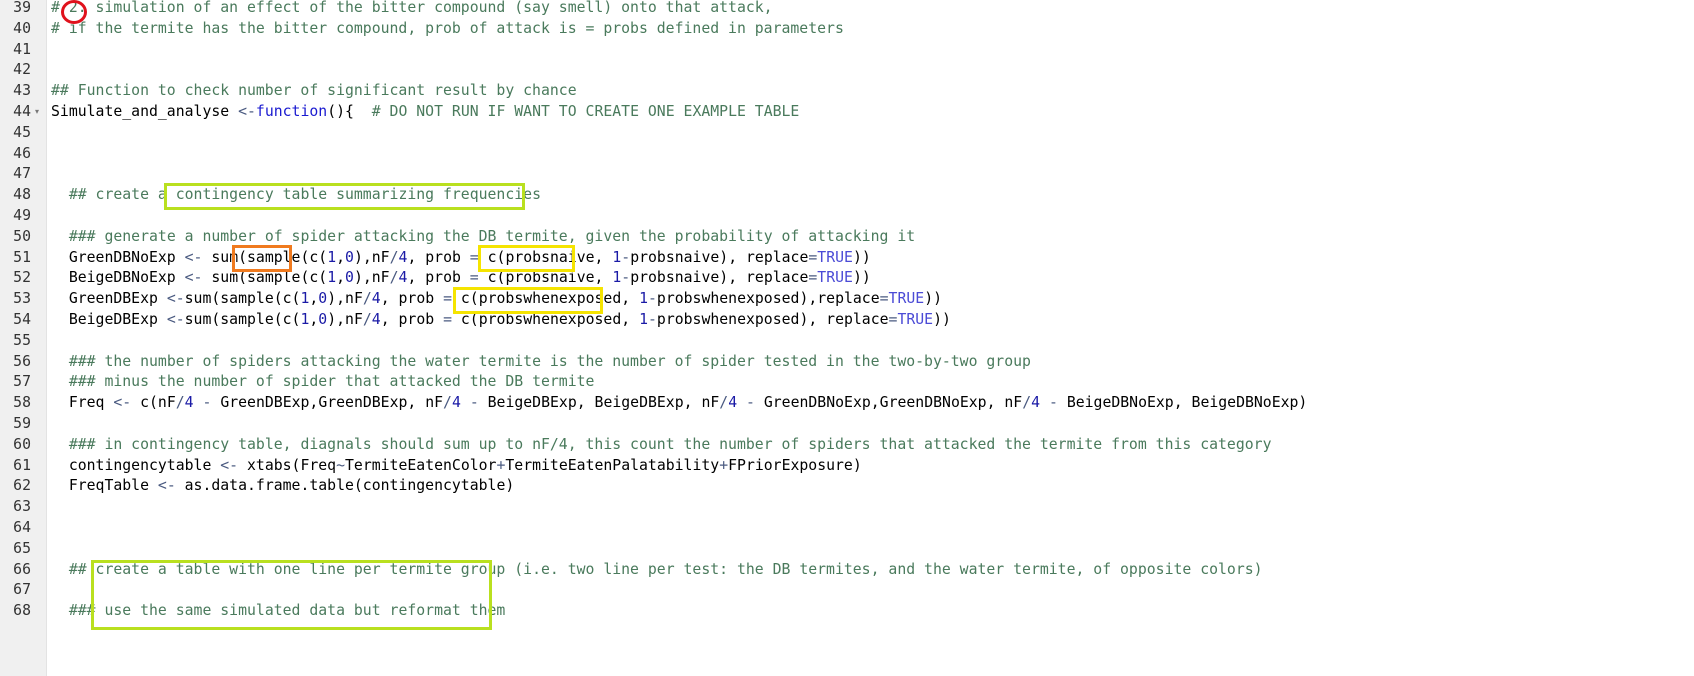  What do you see at coordinates (847, 133) in the screenshot?
I see `code-line: 45` at bounding box center [847, 133].